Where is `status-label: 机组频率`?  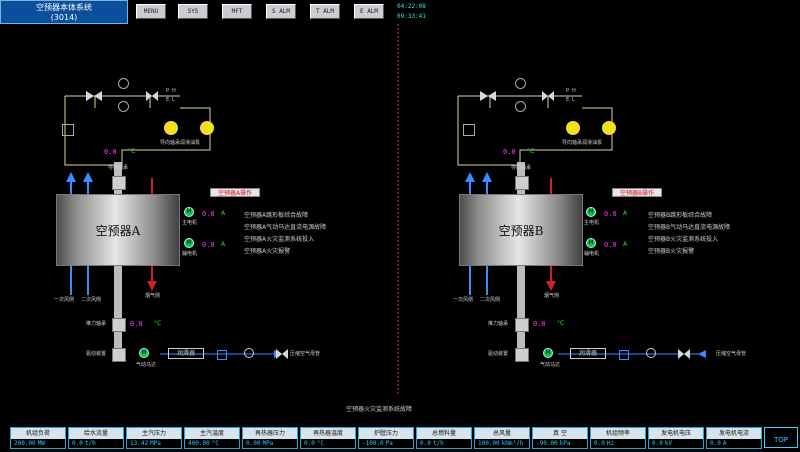
status-label: 机组频率 is located at coordinates (618, 433).